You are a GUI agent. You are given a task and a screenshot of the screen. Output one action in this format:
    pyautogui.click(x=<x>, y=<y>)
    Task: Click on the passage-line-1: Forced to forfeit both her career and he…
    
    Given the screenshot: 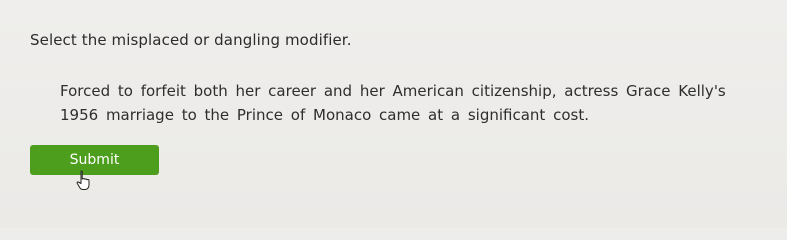 What is the action you would take?
    pyautogui.click(x=410, y=91)
    